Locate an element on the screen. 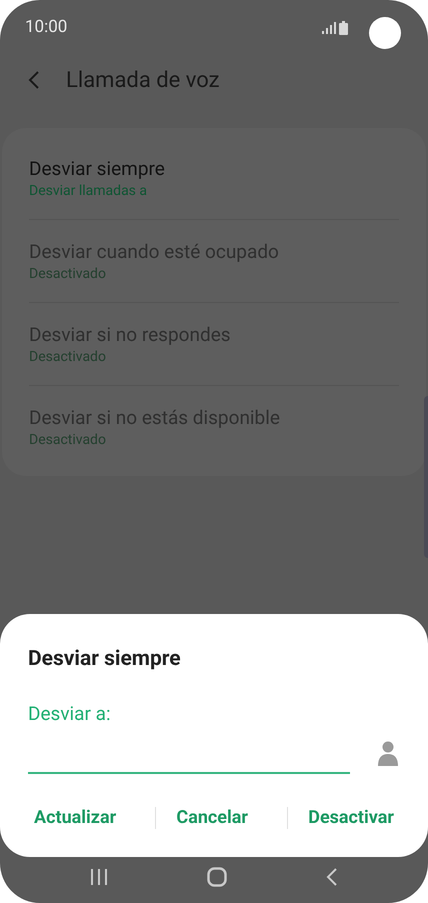  signal-icon is located at coordinates (329, 28).